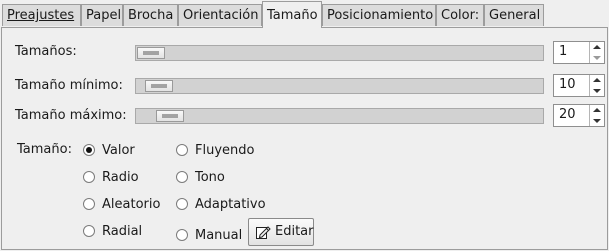  I want to click on max-size-spinbox: 20, so click(579, 115).